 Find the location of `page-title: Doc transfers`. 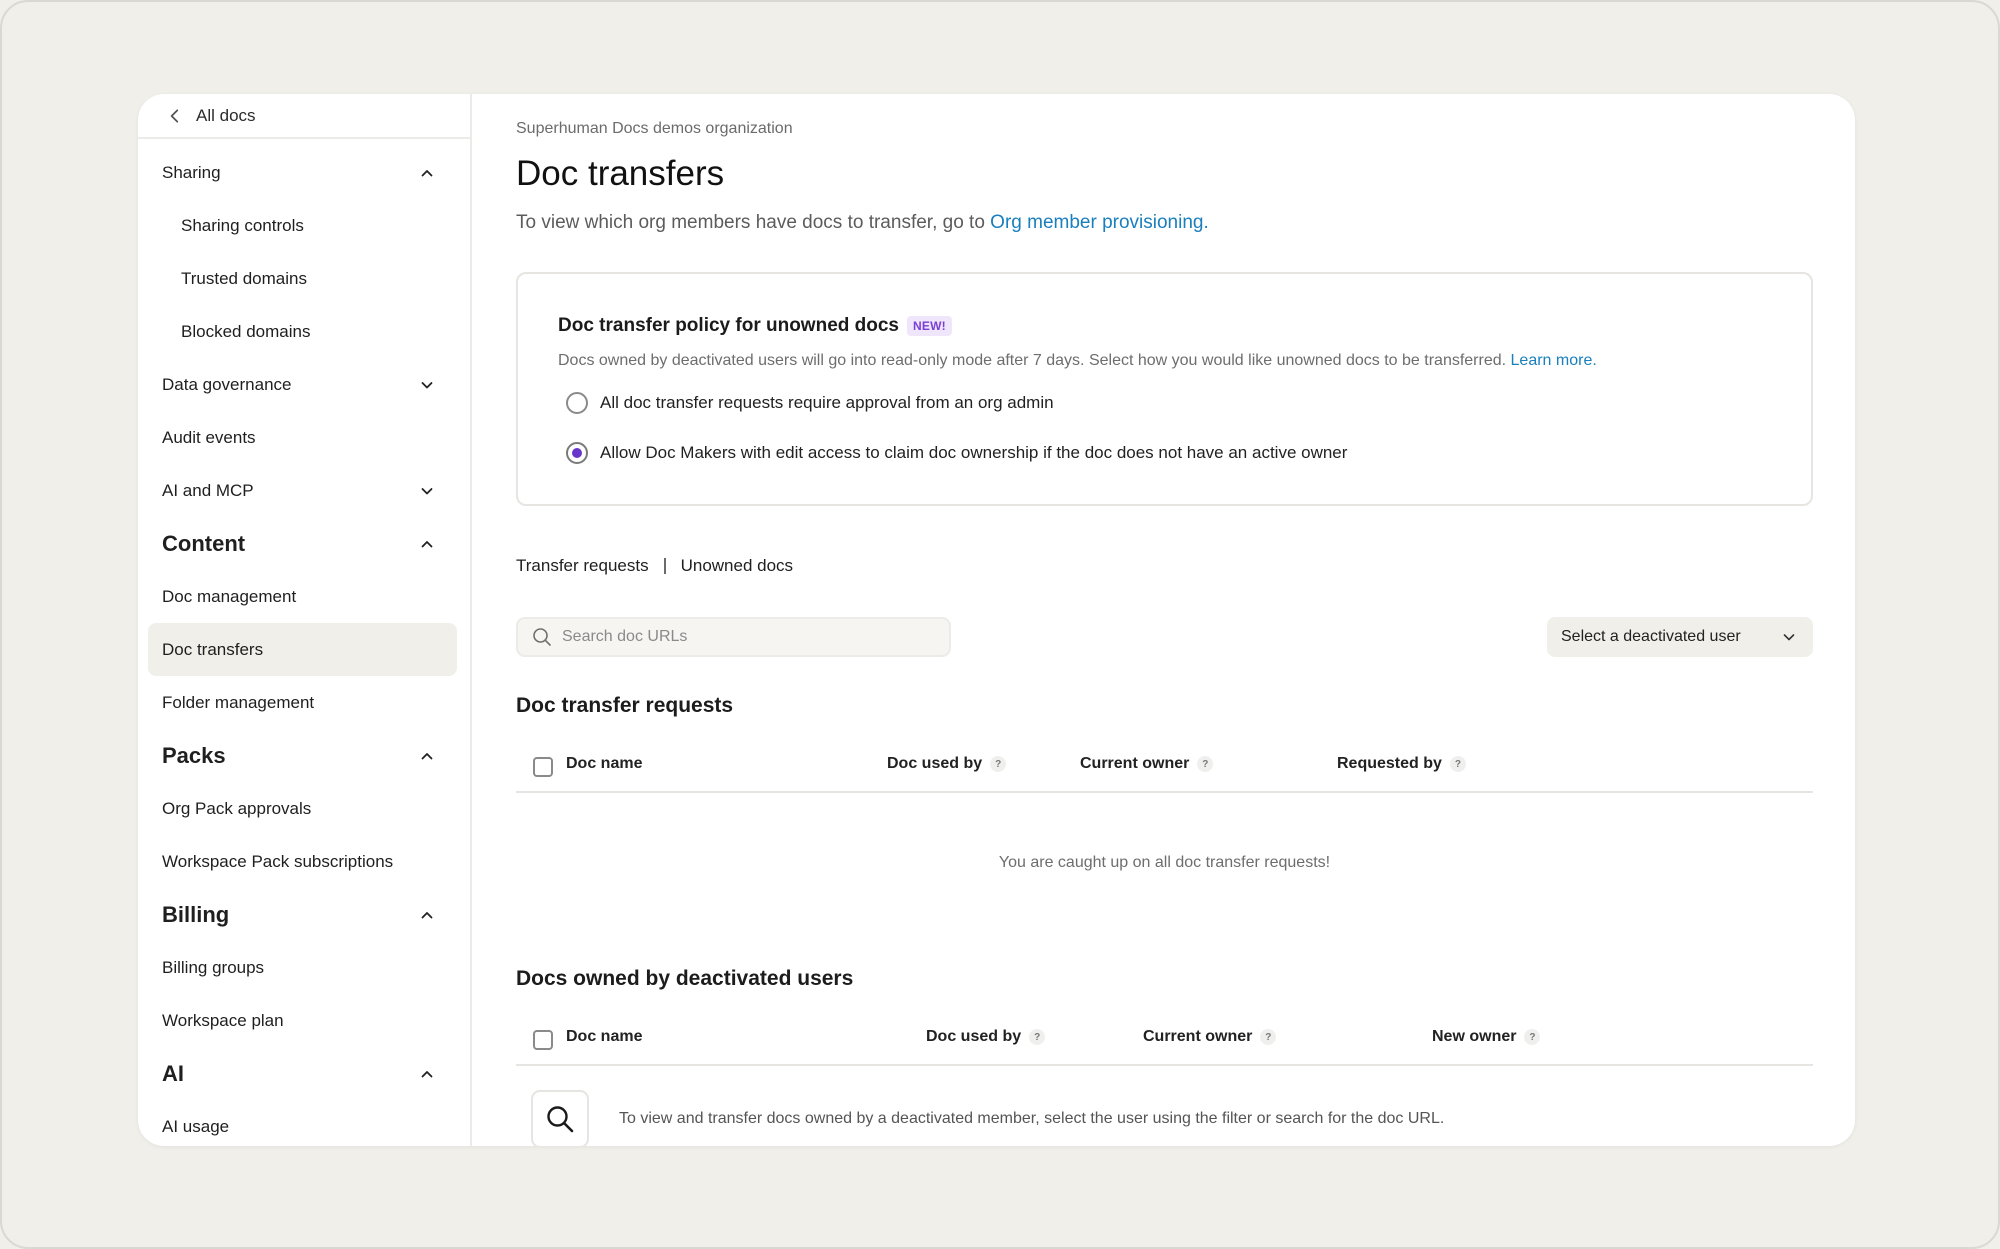

page-title: Doc transfers is located at coordinates (620, 173).